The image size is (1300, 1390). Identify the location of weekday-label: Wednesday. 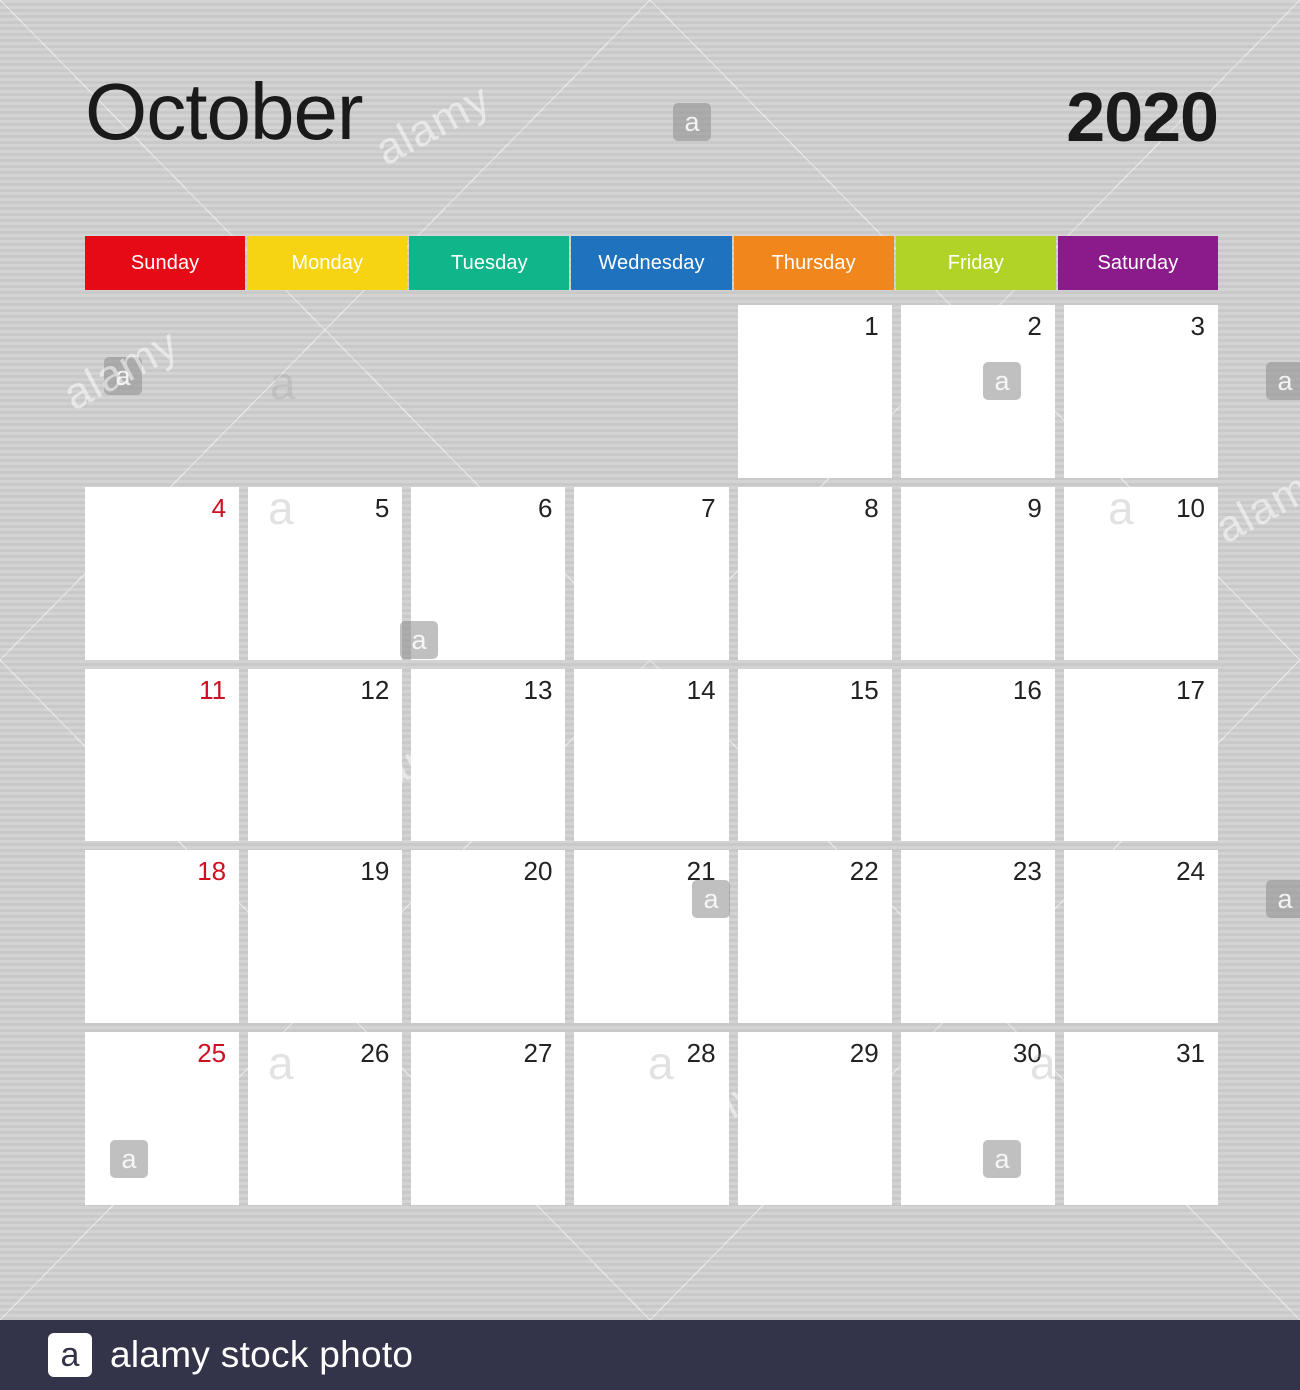
(651, 262).